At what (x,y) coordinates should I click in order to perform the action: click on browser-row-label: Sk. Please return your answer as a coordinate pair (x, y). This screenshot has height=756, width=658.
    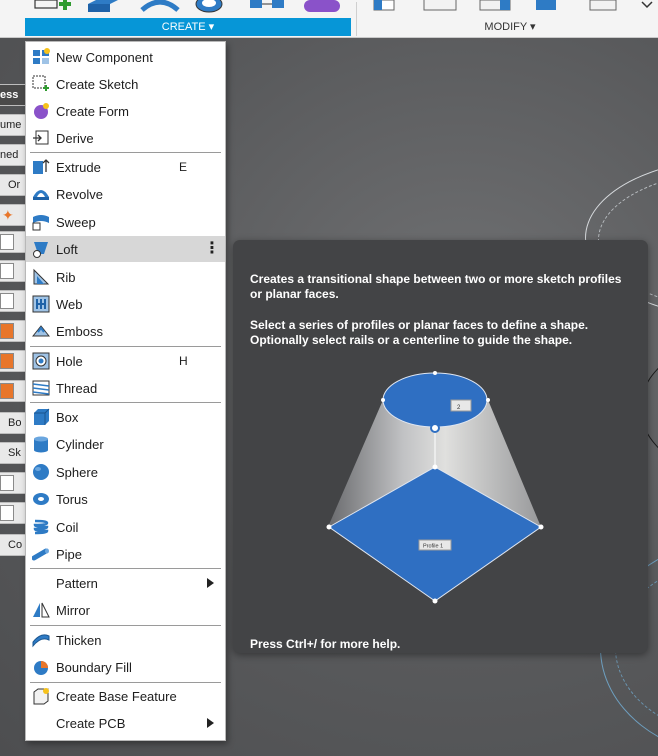
    Looking at the image, I should click on (14, 453).